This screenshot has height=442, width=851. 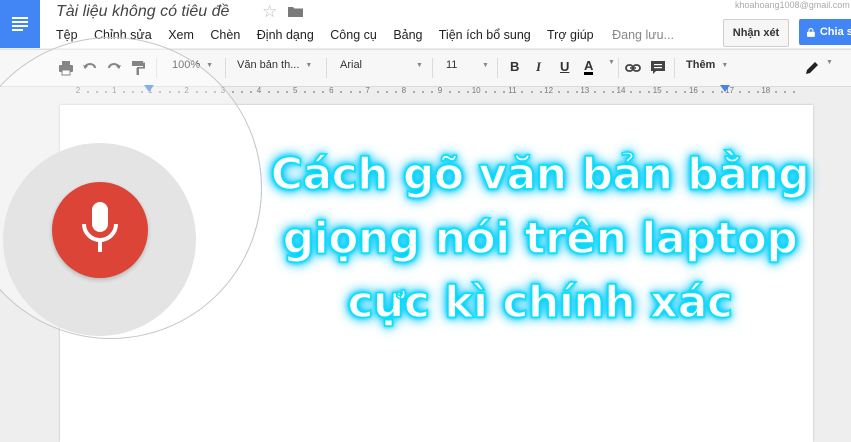 What do you see at coordinates (407, 35) in the screenshot?
I see `menu-table: Bảng` at bounding box center [407, 35].